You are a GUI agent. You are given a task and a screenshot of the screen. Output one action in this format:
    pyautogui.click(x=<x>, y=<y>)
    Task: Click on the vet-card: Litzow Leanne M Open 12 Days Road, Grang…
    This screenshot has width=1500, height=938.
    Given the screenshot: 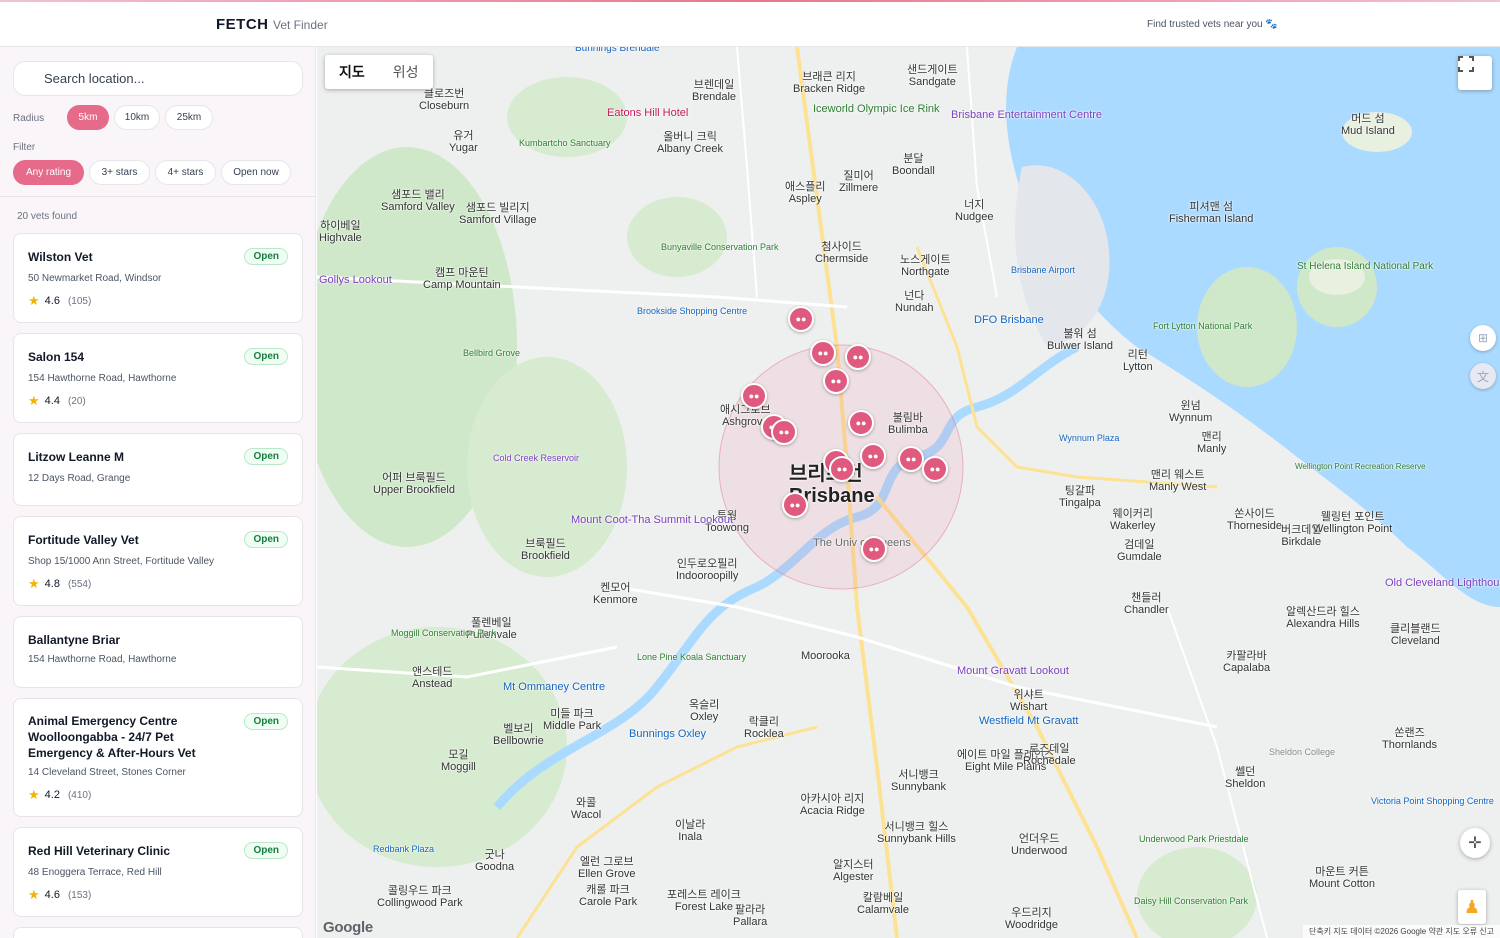 What is the action you would take?
    pyautogui.click(x=158, y=469)
    